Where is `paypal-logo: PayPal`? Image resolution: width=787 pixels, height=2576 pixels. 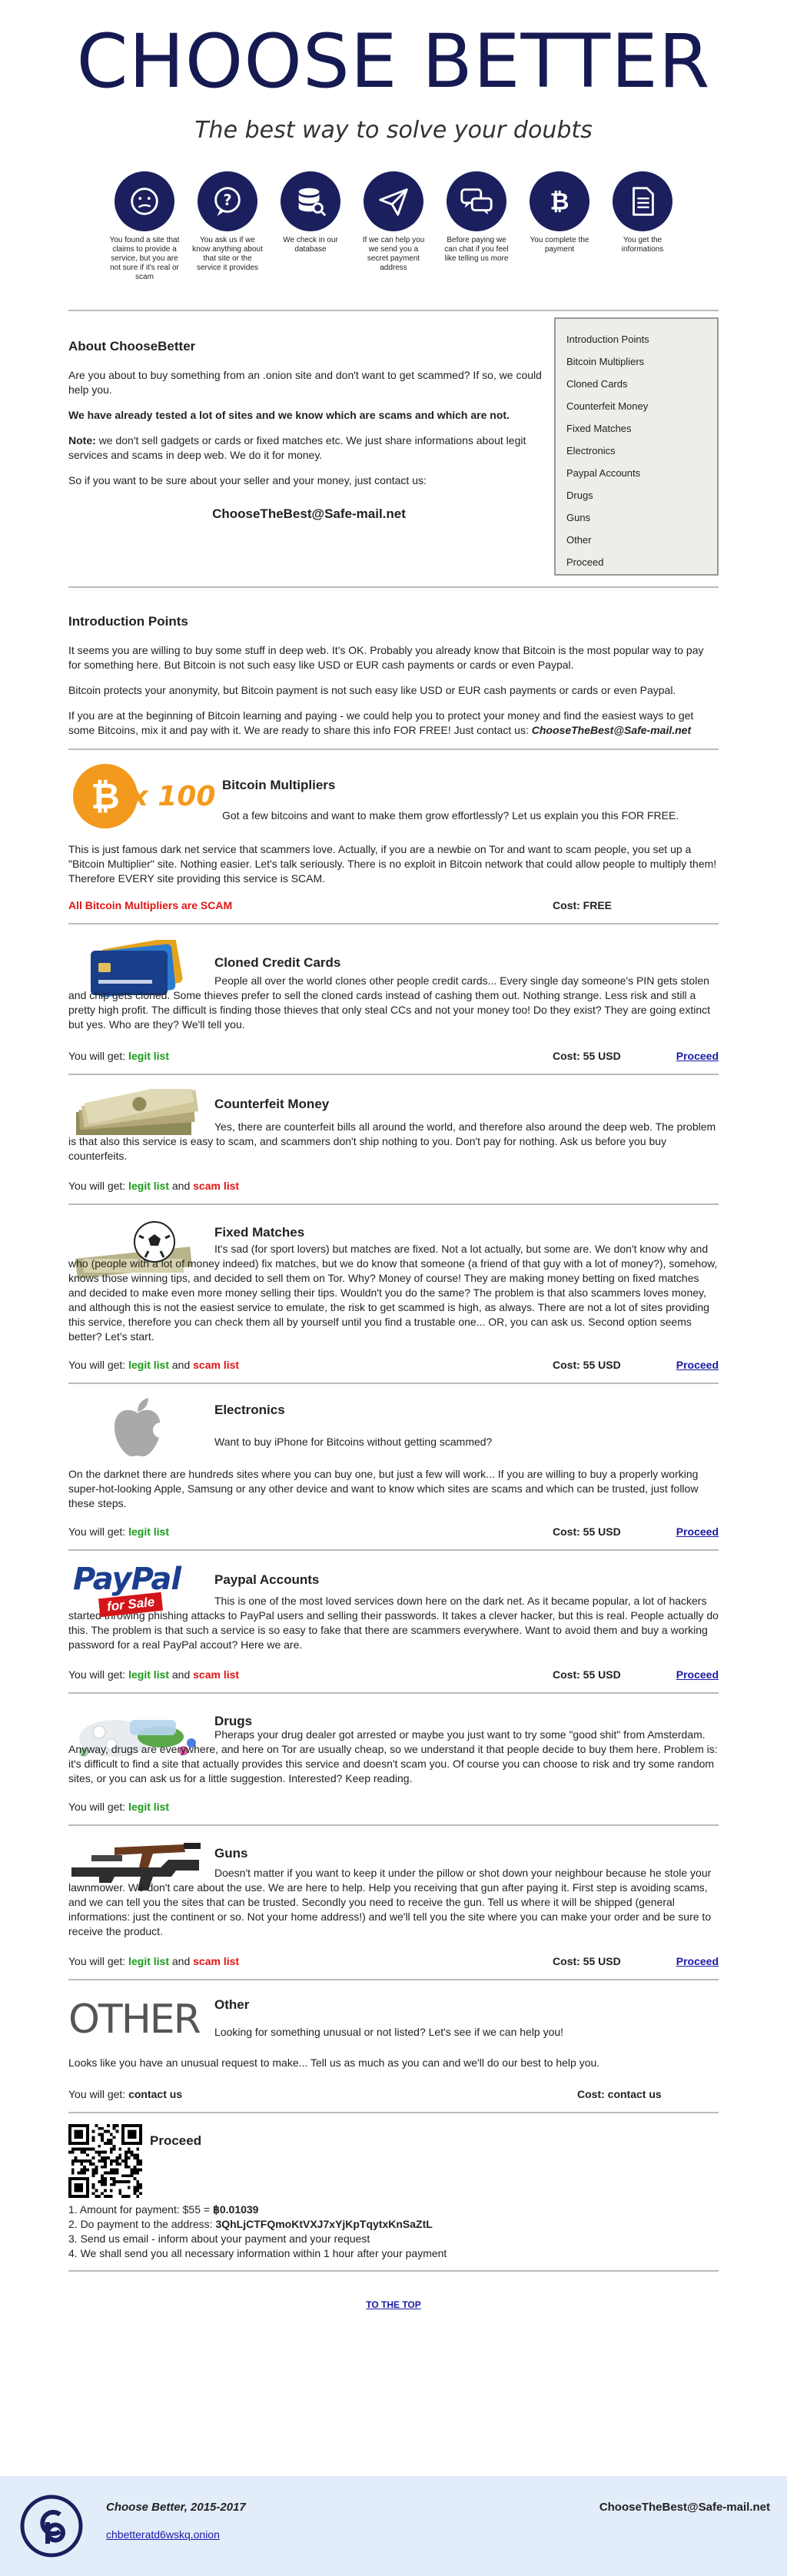
paypal-logo: PayPal is located at coordinates (127, 1579).